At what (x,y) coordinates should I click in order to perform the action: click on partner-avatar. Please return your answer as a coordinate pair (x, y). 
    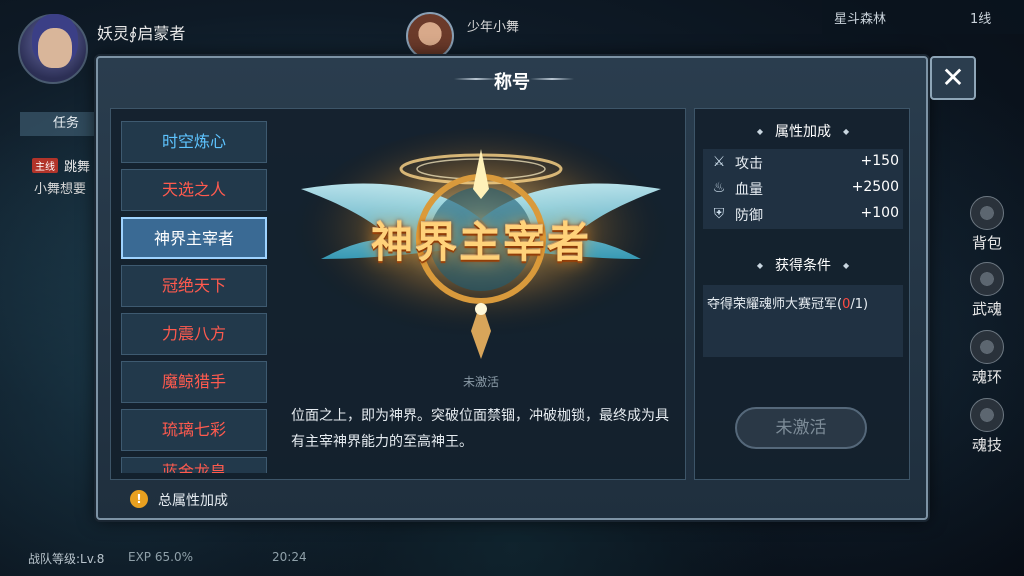
    Looking at the image, I should click on (430, 36).